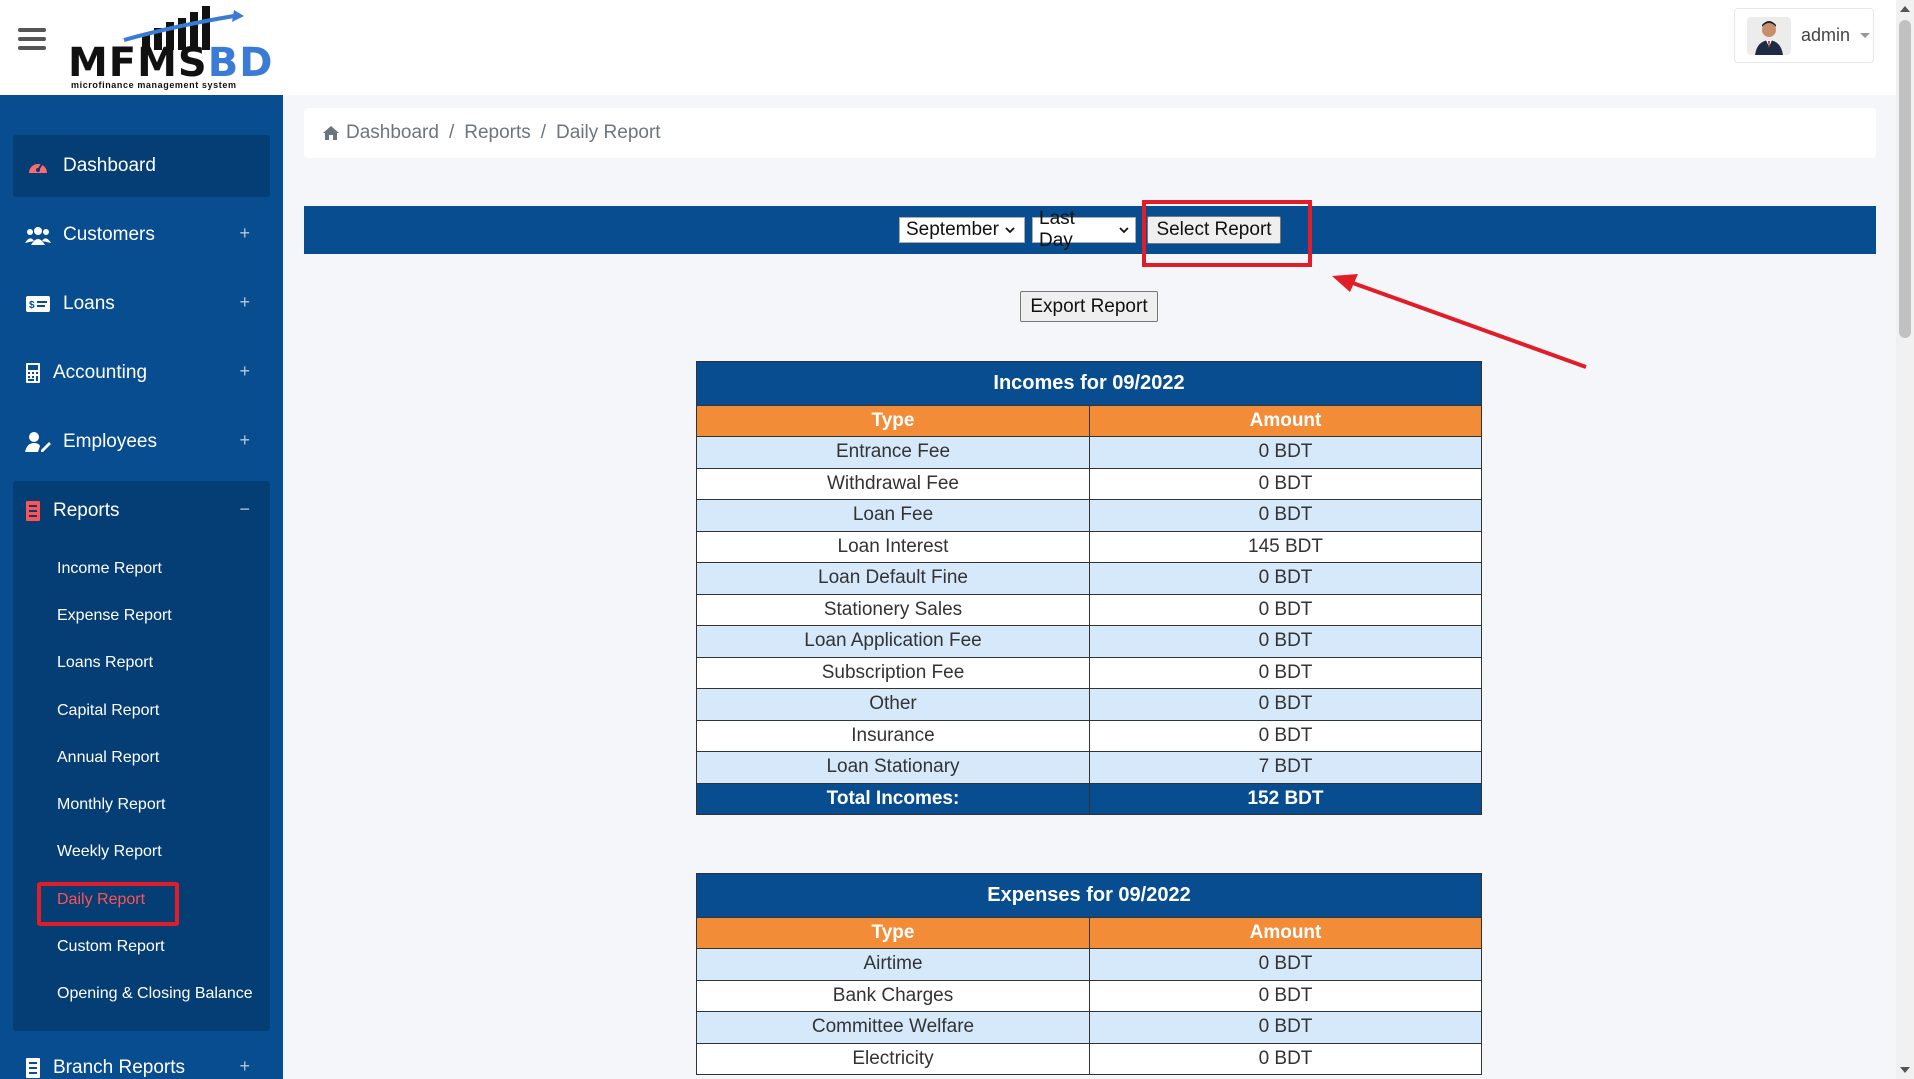 The height and width of the screenshot is (1079, 1914). I want to click on hamburger-menu-icon, so click(32, 39).